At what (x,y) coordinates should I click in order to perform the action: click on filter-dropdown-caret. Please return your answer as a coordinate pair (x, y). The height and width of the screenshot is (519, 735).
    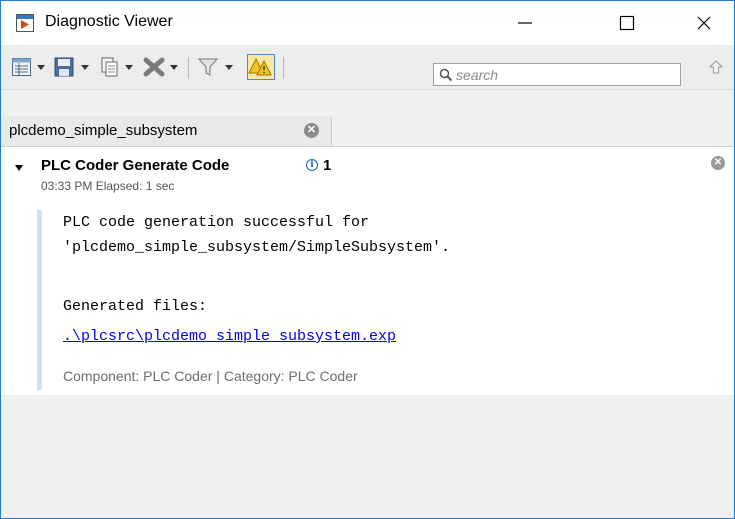
    Looking at the image, I should click on (229, 67).